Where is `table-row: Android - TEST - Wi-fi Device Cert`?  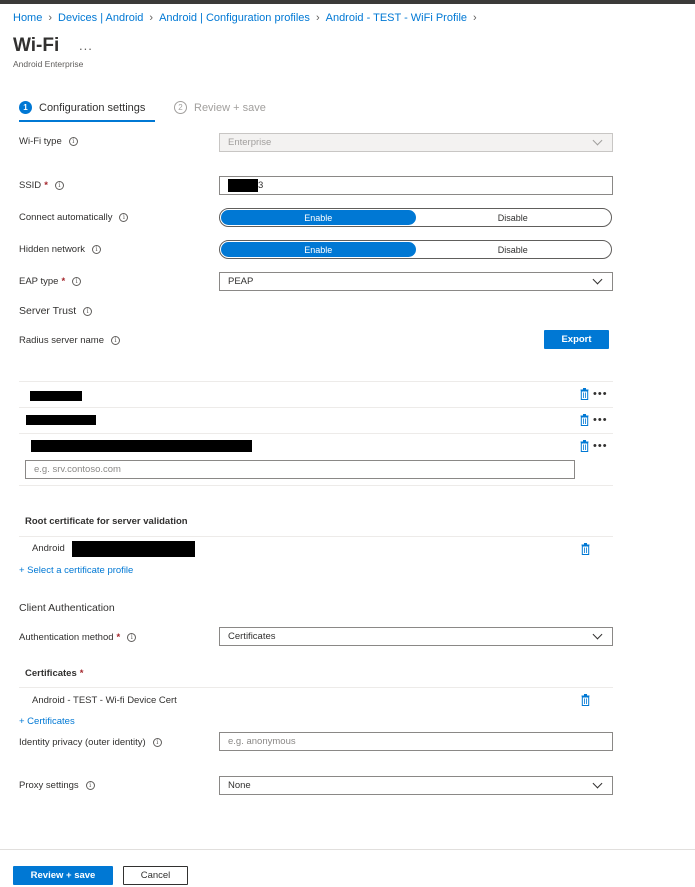 table-row: Android - TEST - Wi-fi Device Cert is located at coordinates (316, 700).